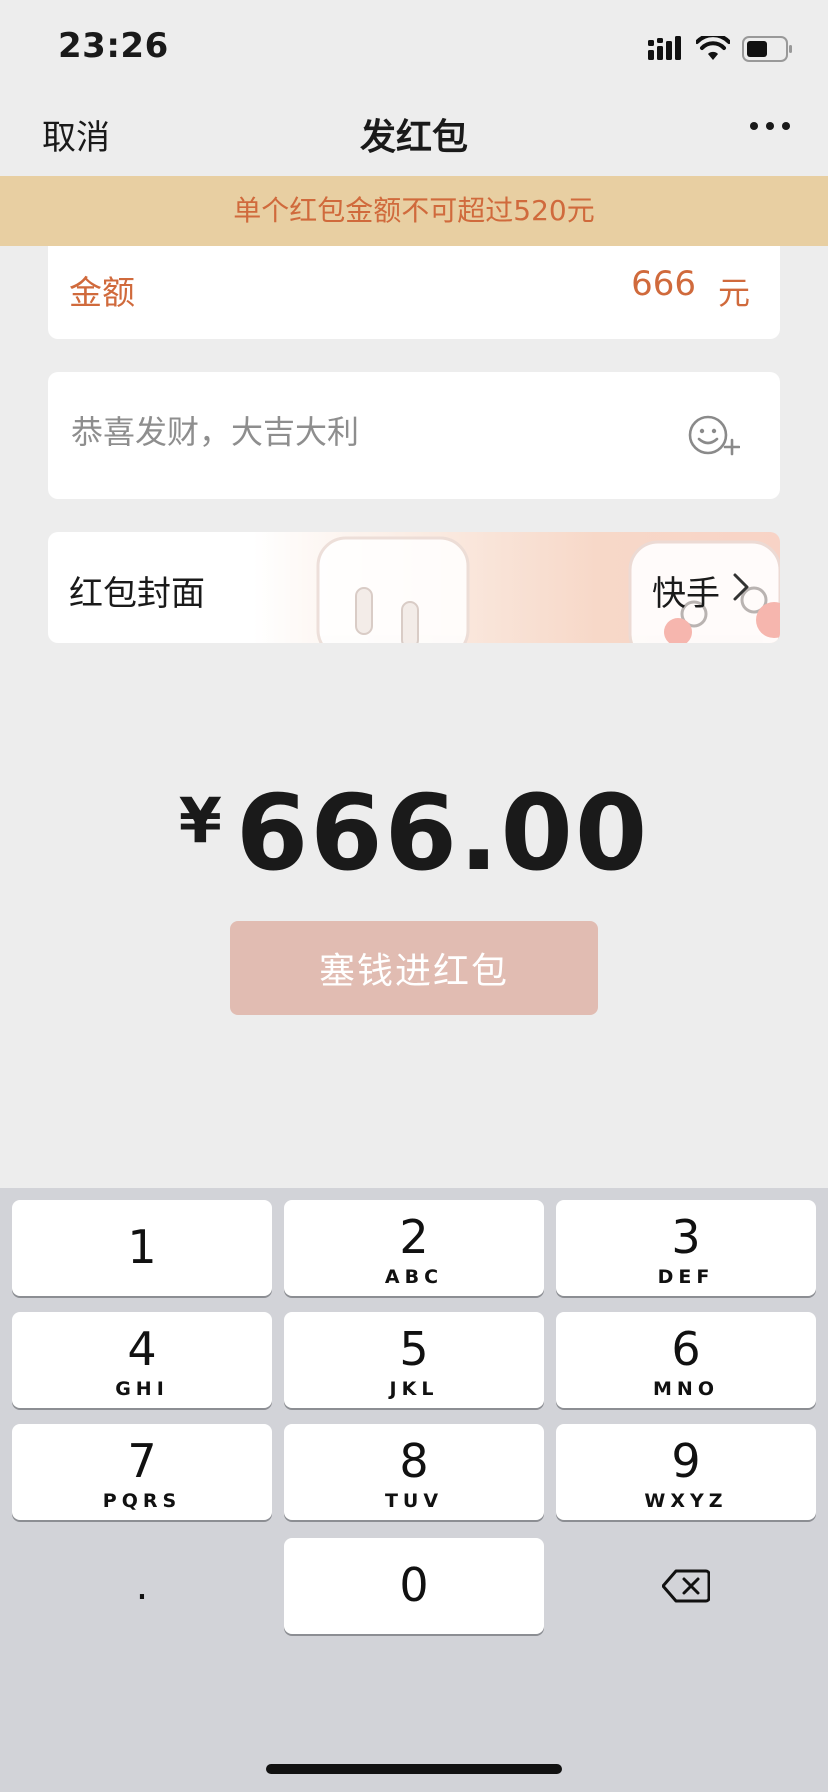 The image size is (828, 1792). I want to click on key-3: 3 DEF, so click(686, 1248).